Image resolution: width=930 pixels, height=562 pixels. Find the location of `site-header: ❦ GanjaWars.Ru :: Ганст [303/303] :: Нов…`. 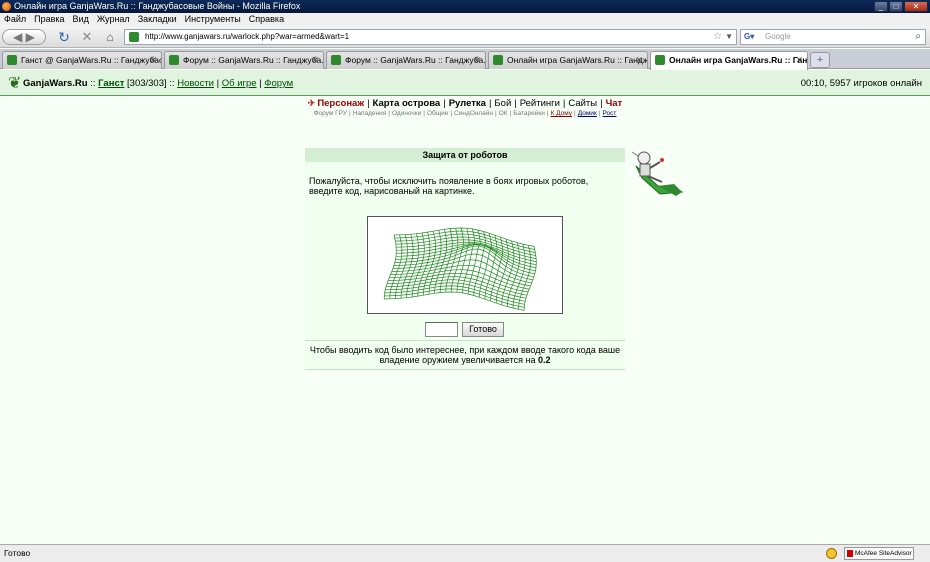

site-header: ❦ GanjaWars.Ru :: Ганст [303/303] :: Нов… is located at coordinates (465, 83).